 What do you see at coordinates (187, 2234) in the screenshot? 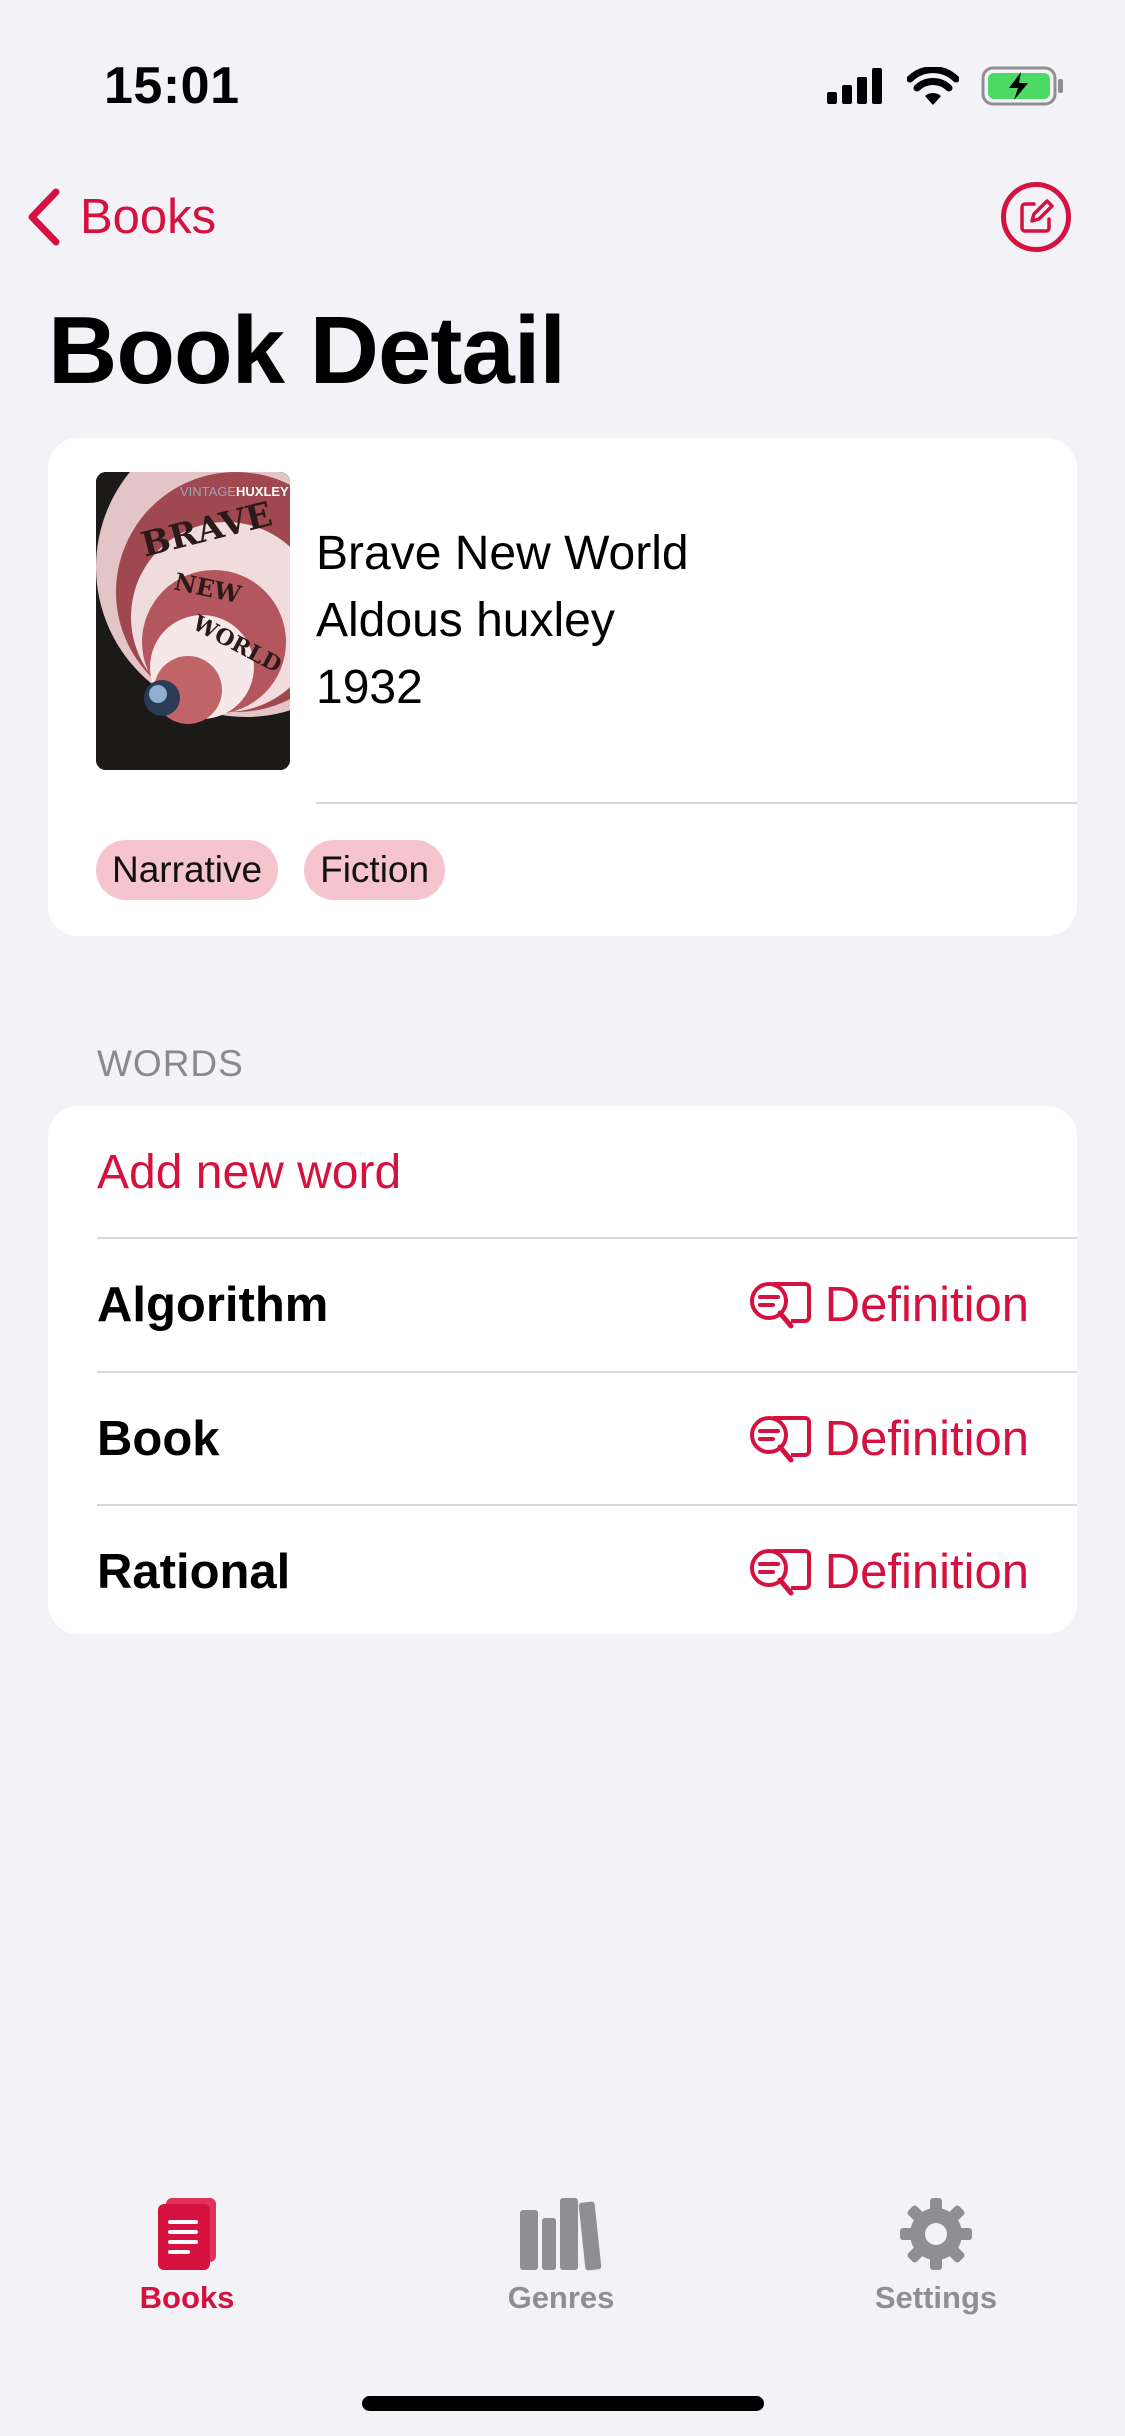
I see `book-icon` at bounding box center [187, 2234].